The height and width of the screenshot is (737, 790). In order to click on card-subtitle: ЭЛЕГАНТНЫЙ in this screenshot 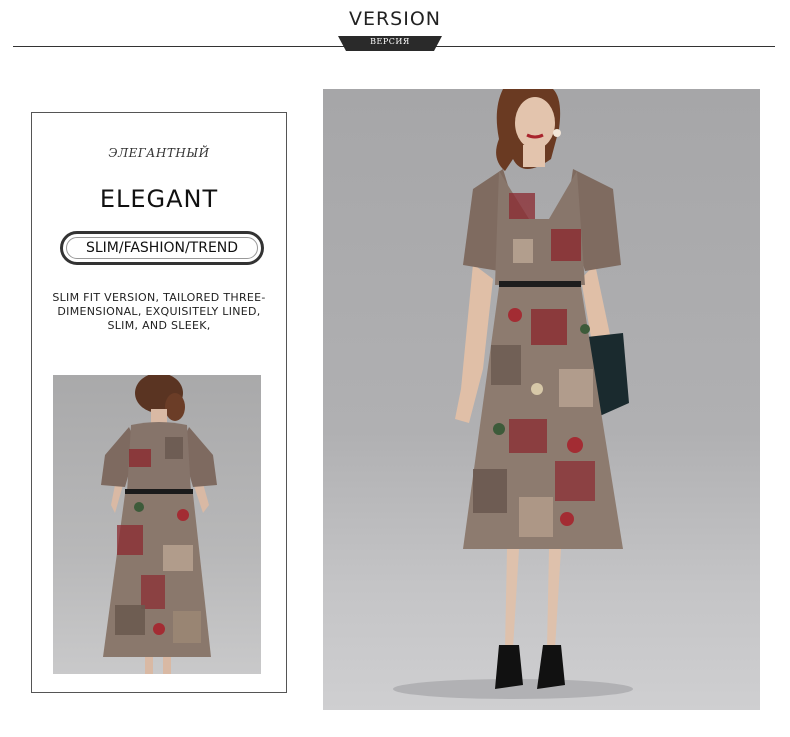, I will do `click(159, 153)`.